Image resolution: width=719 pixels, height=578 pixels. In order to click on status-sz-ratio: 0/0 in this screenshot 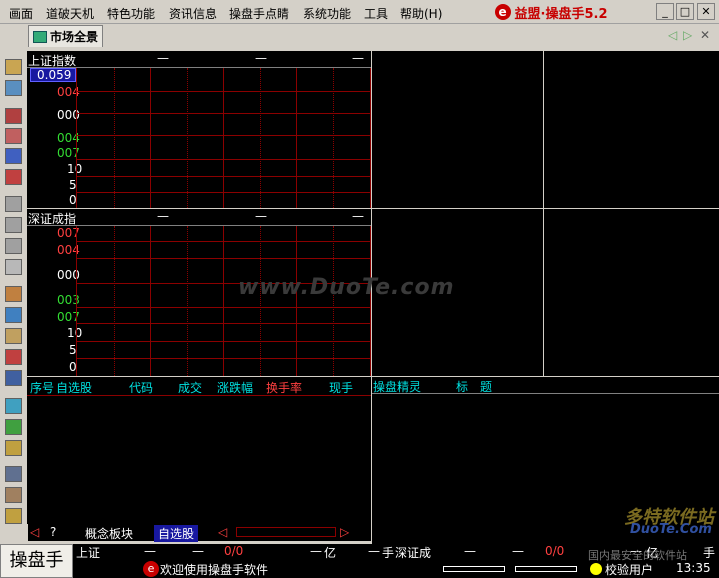, I will do `click(555, 551)`.